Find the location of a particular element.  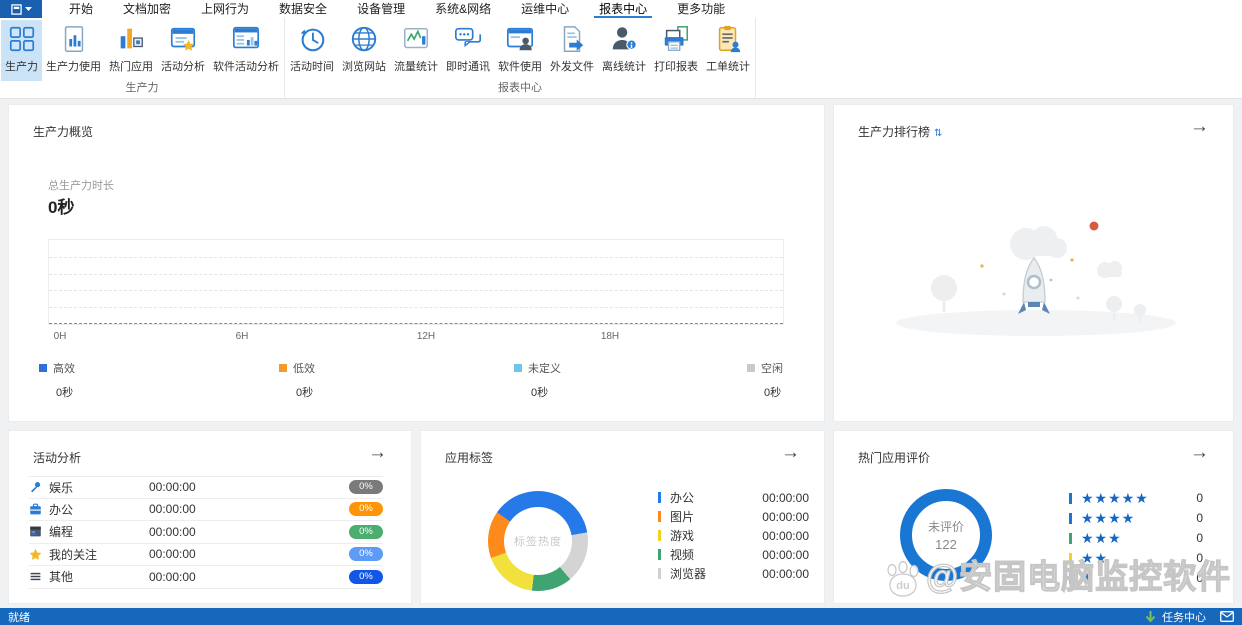

traffic-chart-icon is located at coordinates (416, 38).